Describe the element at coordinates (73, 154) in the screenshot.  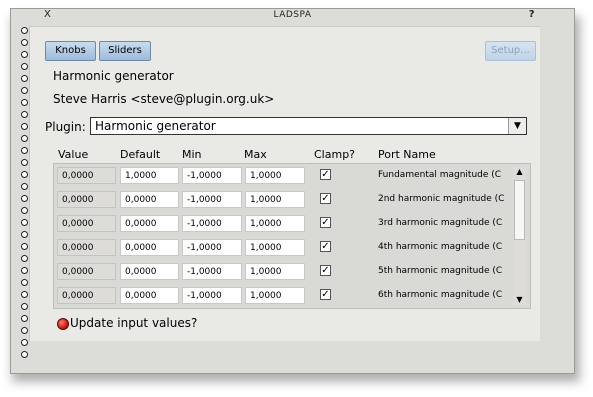
I see `col-header-value: Value` at that location.